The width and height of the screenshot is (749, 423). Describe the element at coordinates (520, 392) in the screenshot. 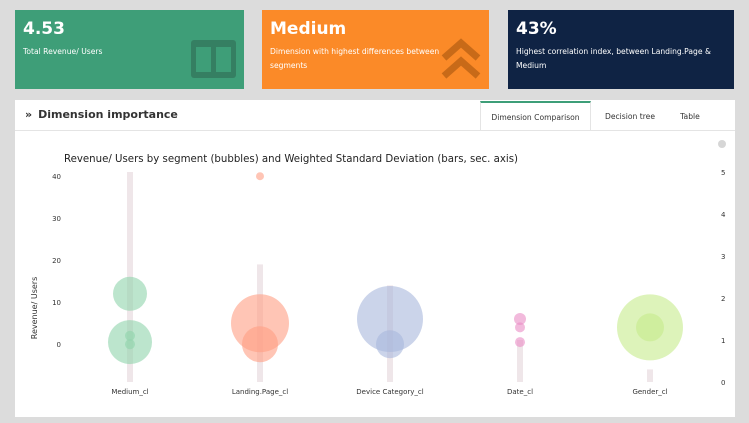

I see `x-tick-label: Date_cl` at that location.